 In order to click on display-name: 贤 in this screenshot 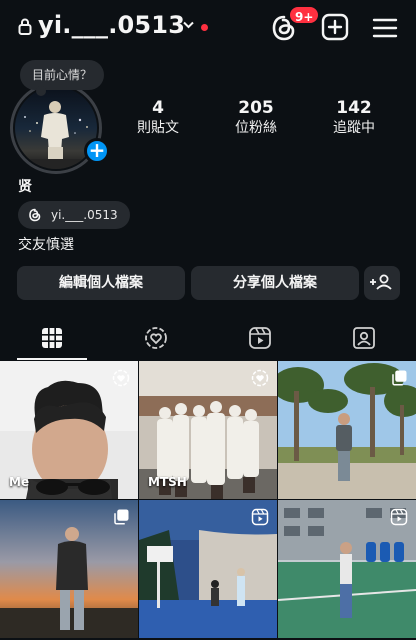, I will do `click(25, 187)`.